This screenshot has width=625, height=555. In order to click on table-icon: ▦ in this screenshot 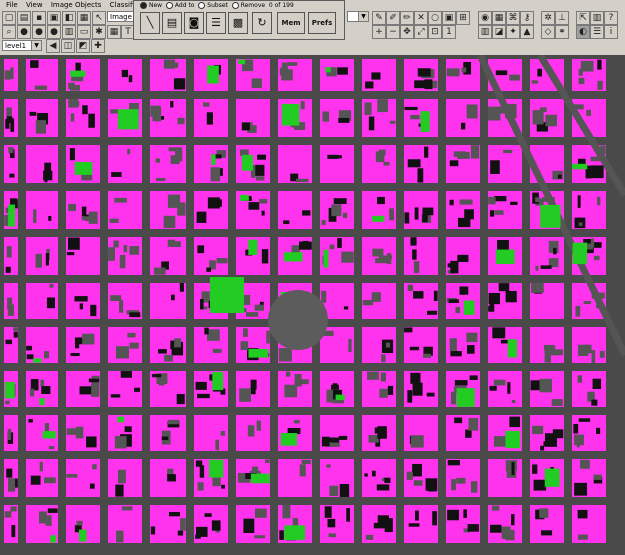, I will do `click(114, 32)`.